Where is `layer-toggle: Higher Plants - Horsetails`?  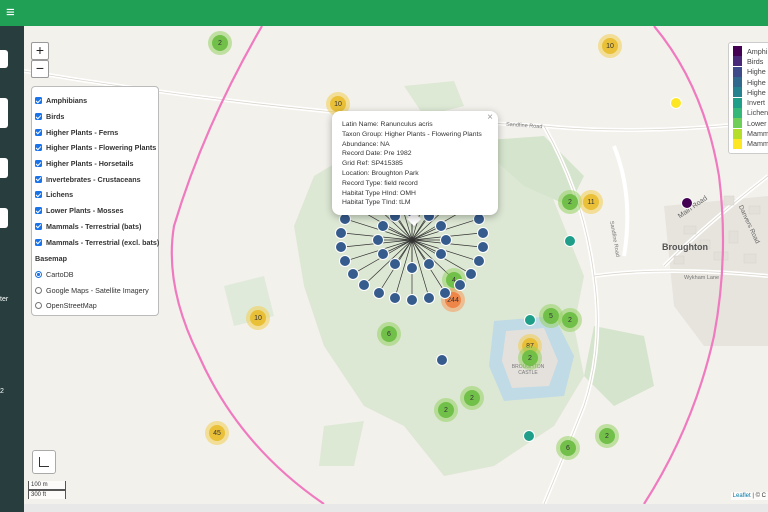 layer-toggle: Higher Plants - Horsetails is located at coordinates (95, 164).